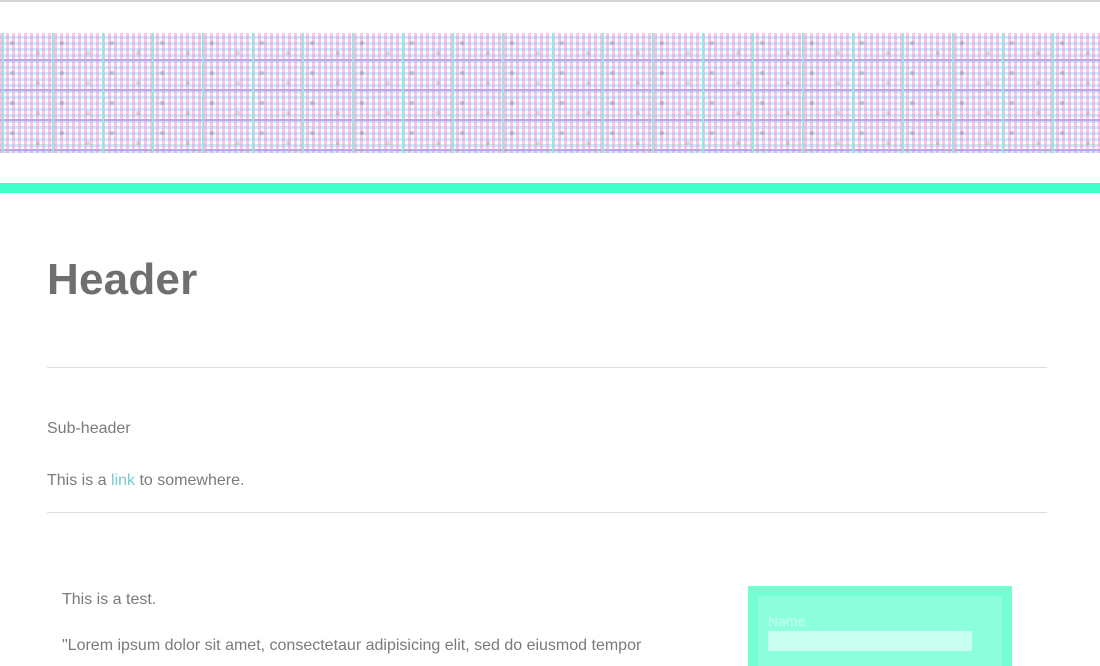  What do you see at coordinates (89, 428) in the screenshot?
I see `subheader: Sub-header` at bounding box center [89, 428].